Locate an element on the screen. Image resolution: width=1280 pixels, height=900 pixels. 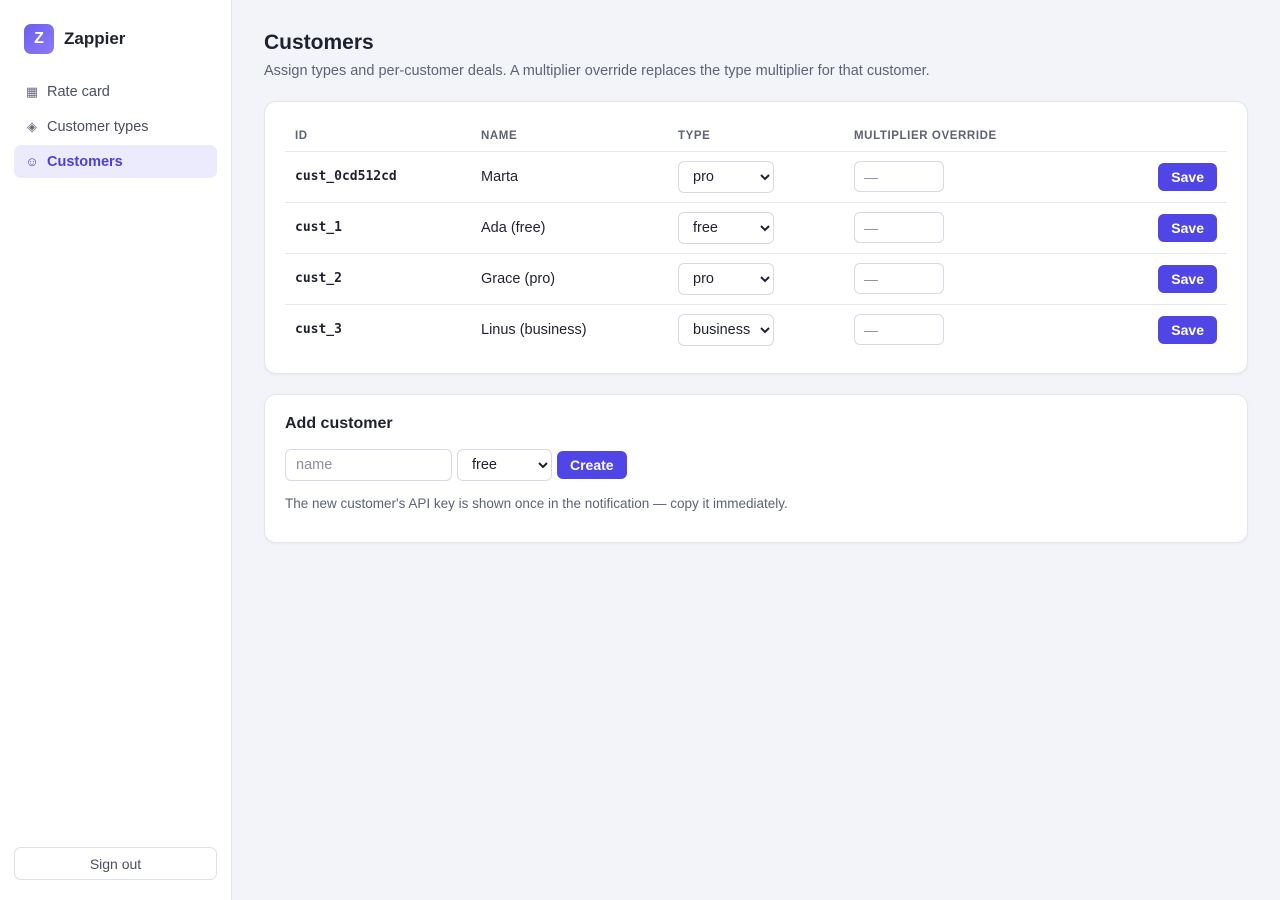
sign-out-button: Sign out is located at coordinates (115, 863).